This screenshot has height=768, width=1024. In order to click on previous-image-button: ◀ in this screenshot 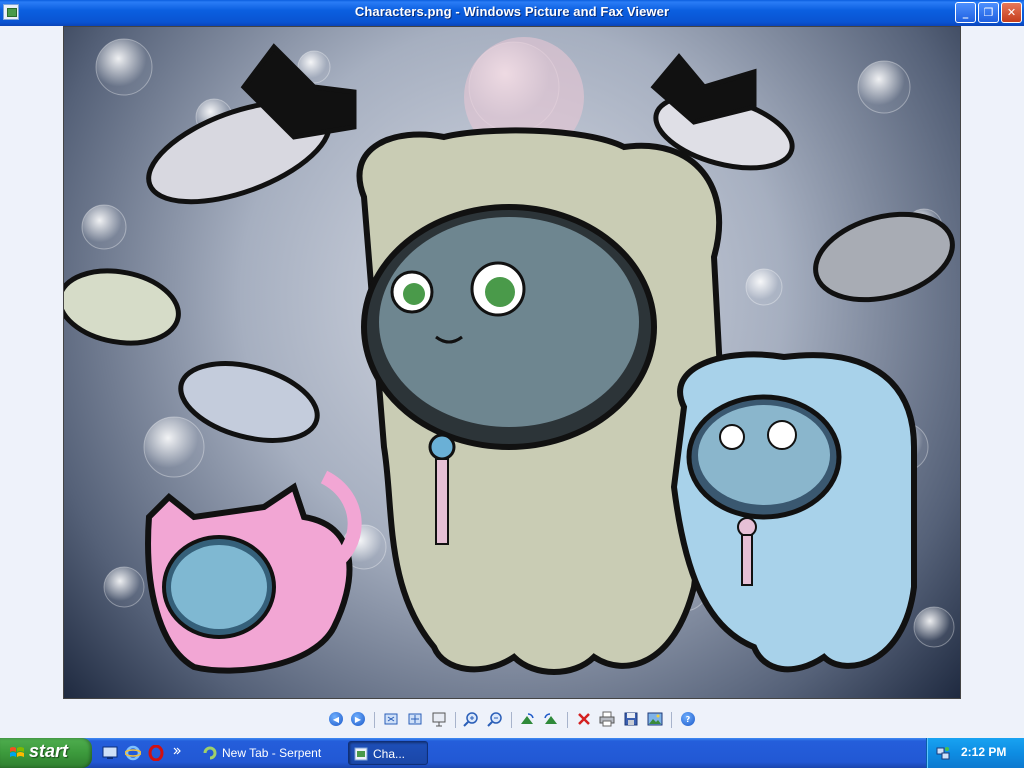, I will do `click(336, 719)`.